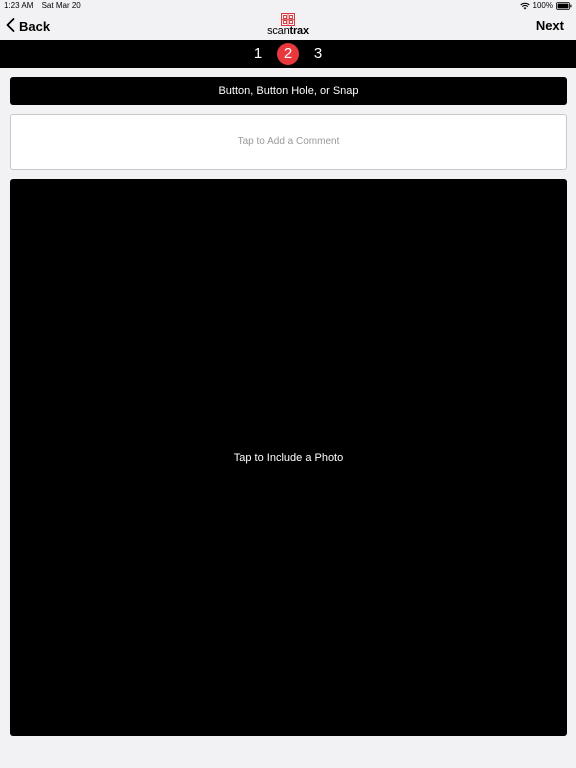 Image resolution: width=576 pixels, height=768 pixels. What do you see at coordinates (10, 26) in the screenshot?
I see `chevron-left-icon` at bounding box center [10, 26].